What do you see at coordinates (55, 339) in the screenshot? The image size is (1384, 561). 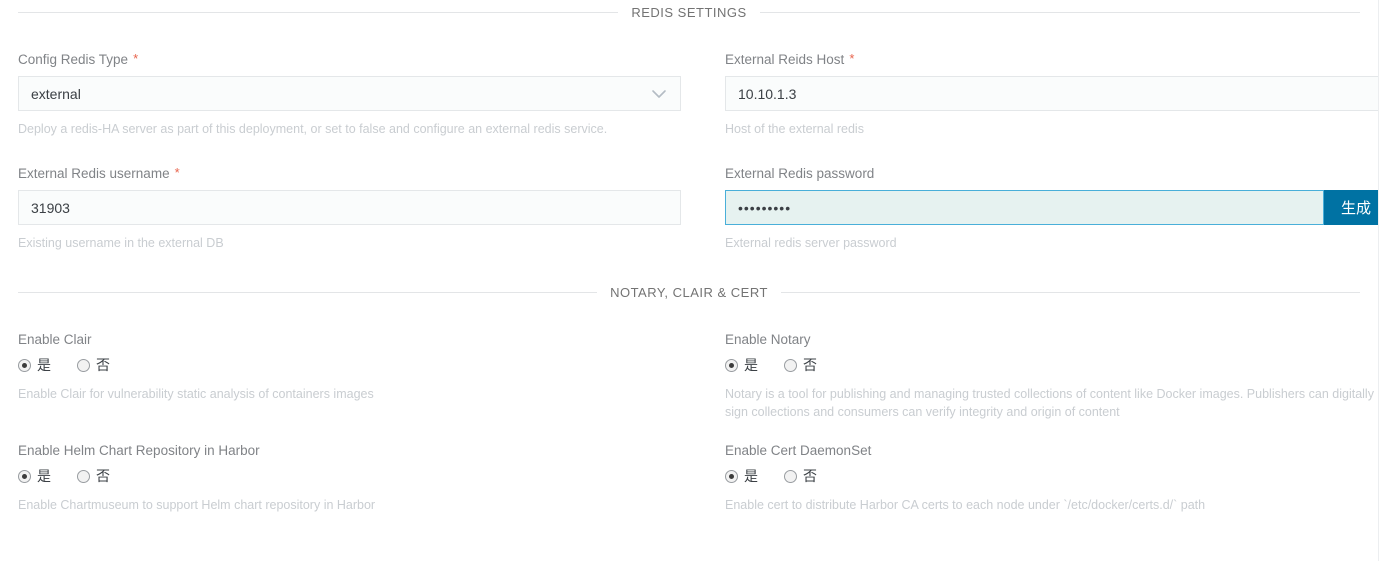 I see `label-enable-clair: Enable Clair` at bounding box center [55, 339].